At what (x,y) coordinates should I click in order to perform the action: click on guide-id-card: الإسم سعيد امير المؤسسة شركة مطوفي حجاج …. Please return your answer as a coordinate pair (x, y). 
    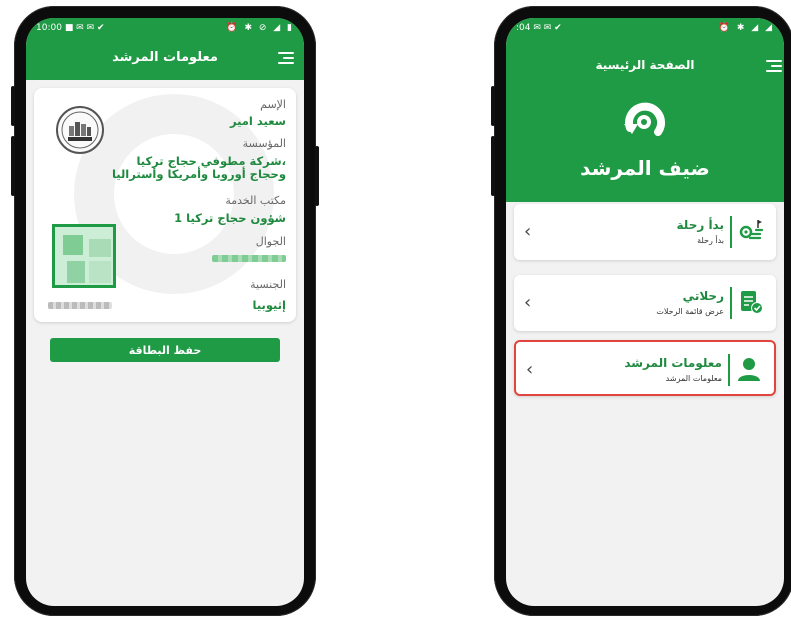
    Looking at the image, I should click on (165, 205).